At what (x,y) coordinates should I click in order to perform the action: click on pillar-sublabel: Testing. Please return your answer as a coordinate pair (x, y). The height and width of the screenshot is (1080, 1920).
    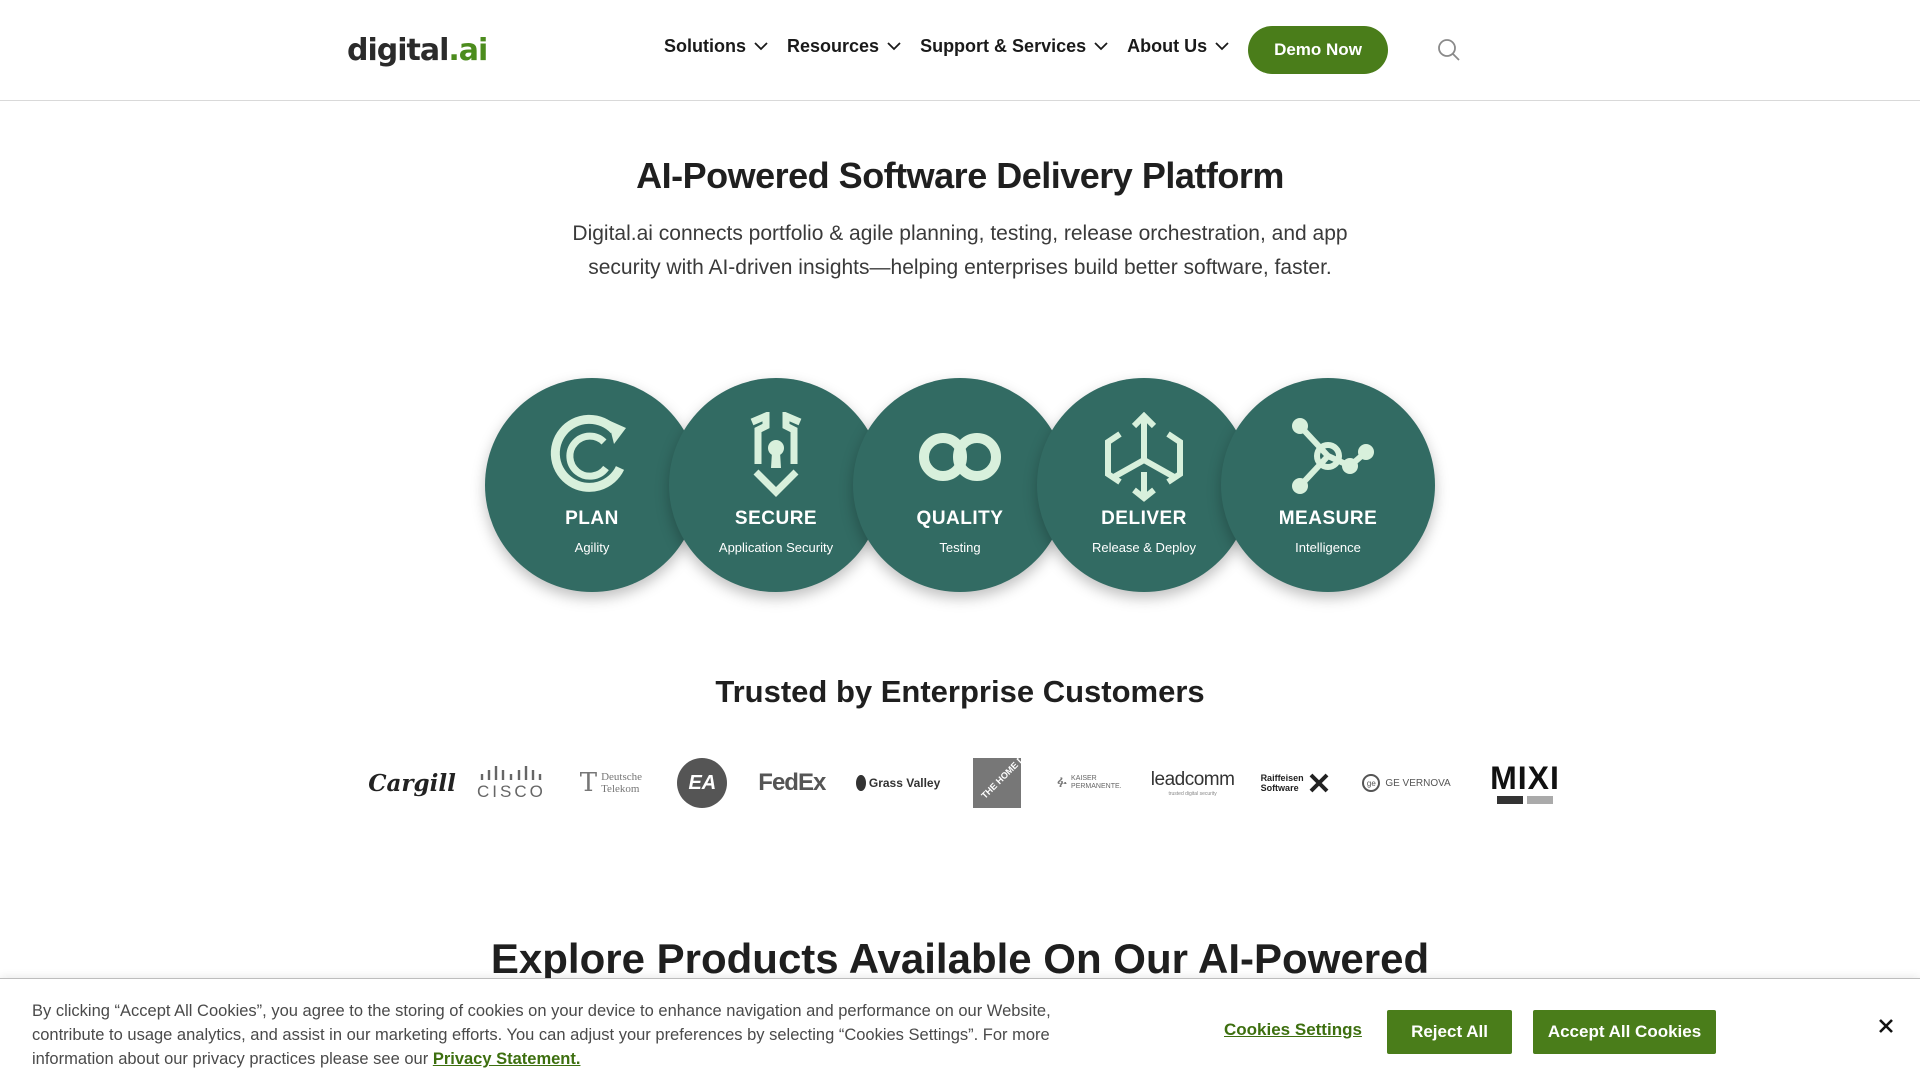
    Looking at the image, I should click on (960, 547).